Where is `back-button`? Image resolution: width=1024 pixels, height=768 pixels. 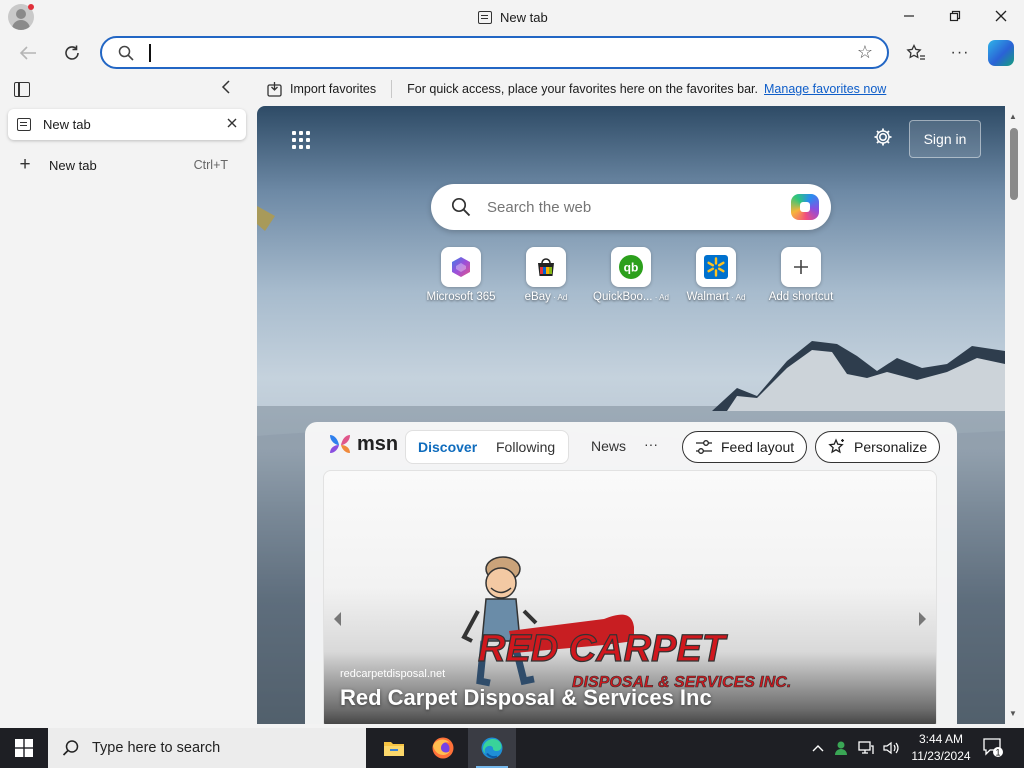 back-button is located at coordinates (28, 53).